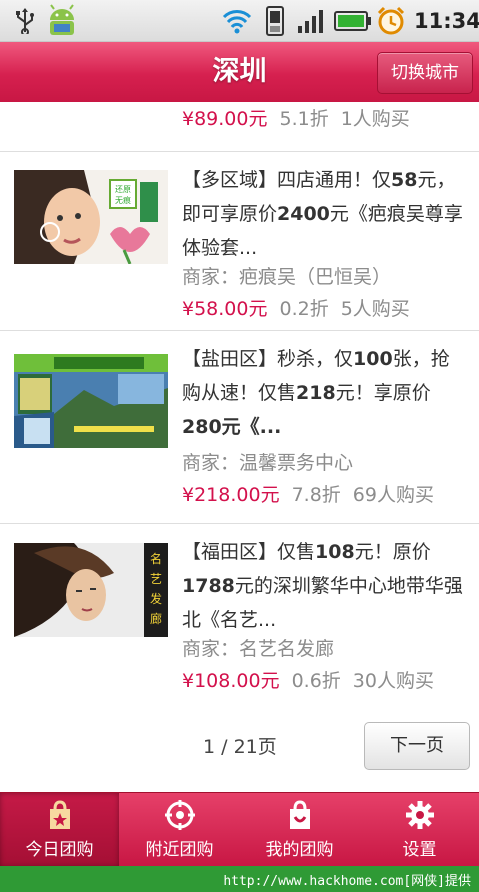 The width and height of the screenshot is (479, 892). I want to click on deal-thumbnail: 名 艺 发 廊, so click(91, 590).